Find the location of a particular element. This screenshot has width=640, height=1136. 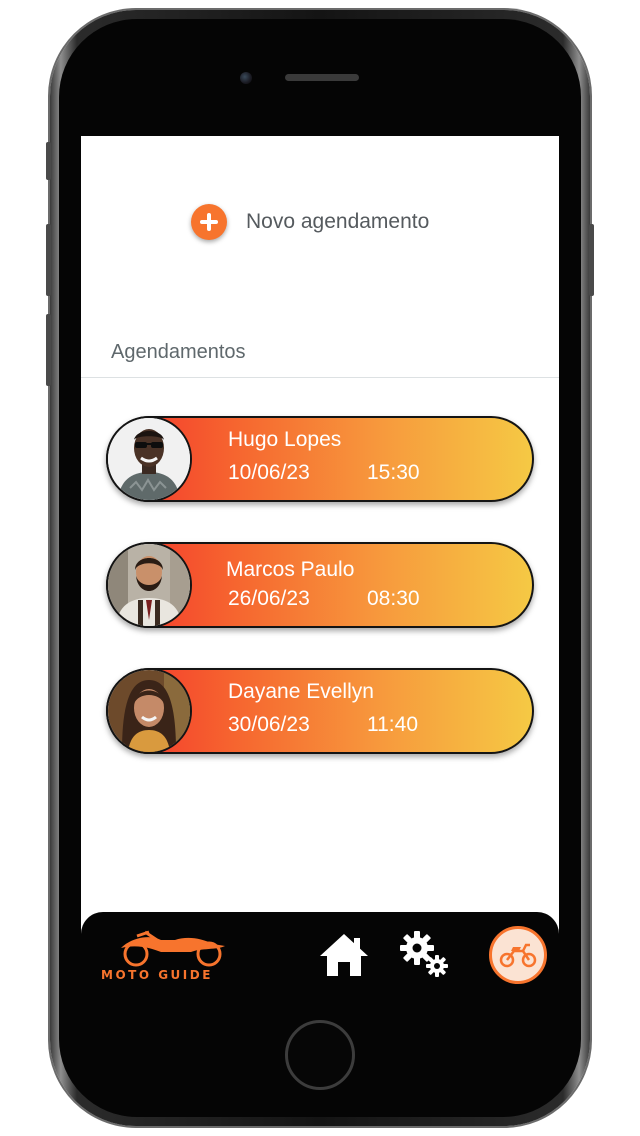

mute-switch is located at coordinates (48, 161).